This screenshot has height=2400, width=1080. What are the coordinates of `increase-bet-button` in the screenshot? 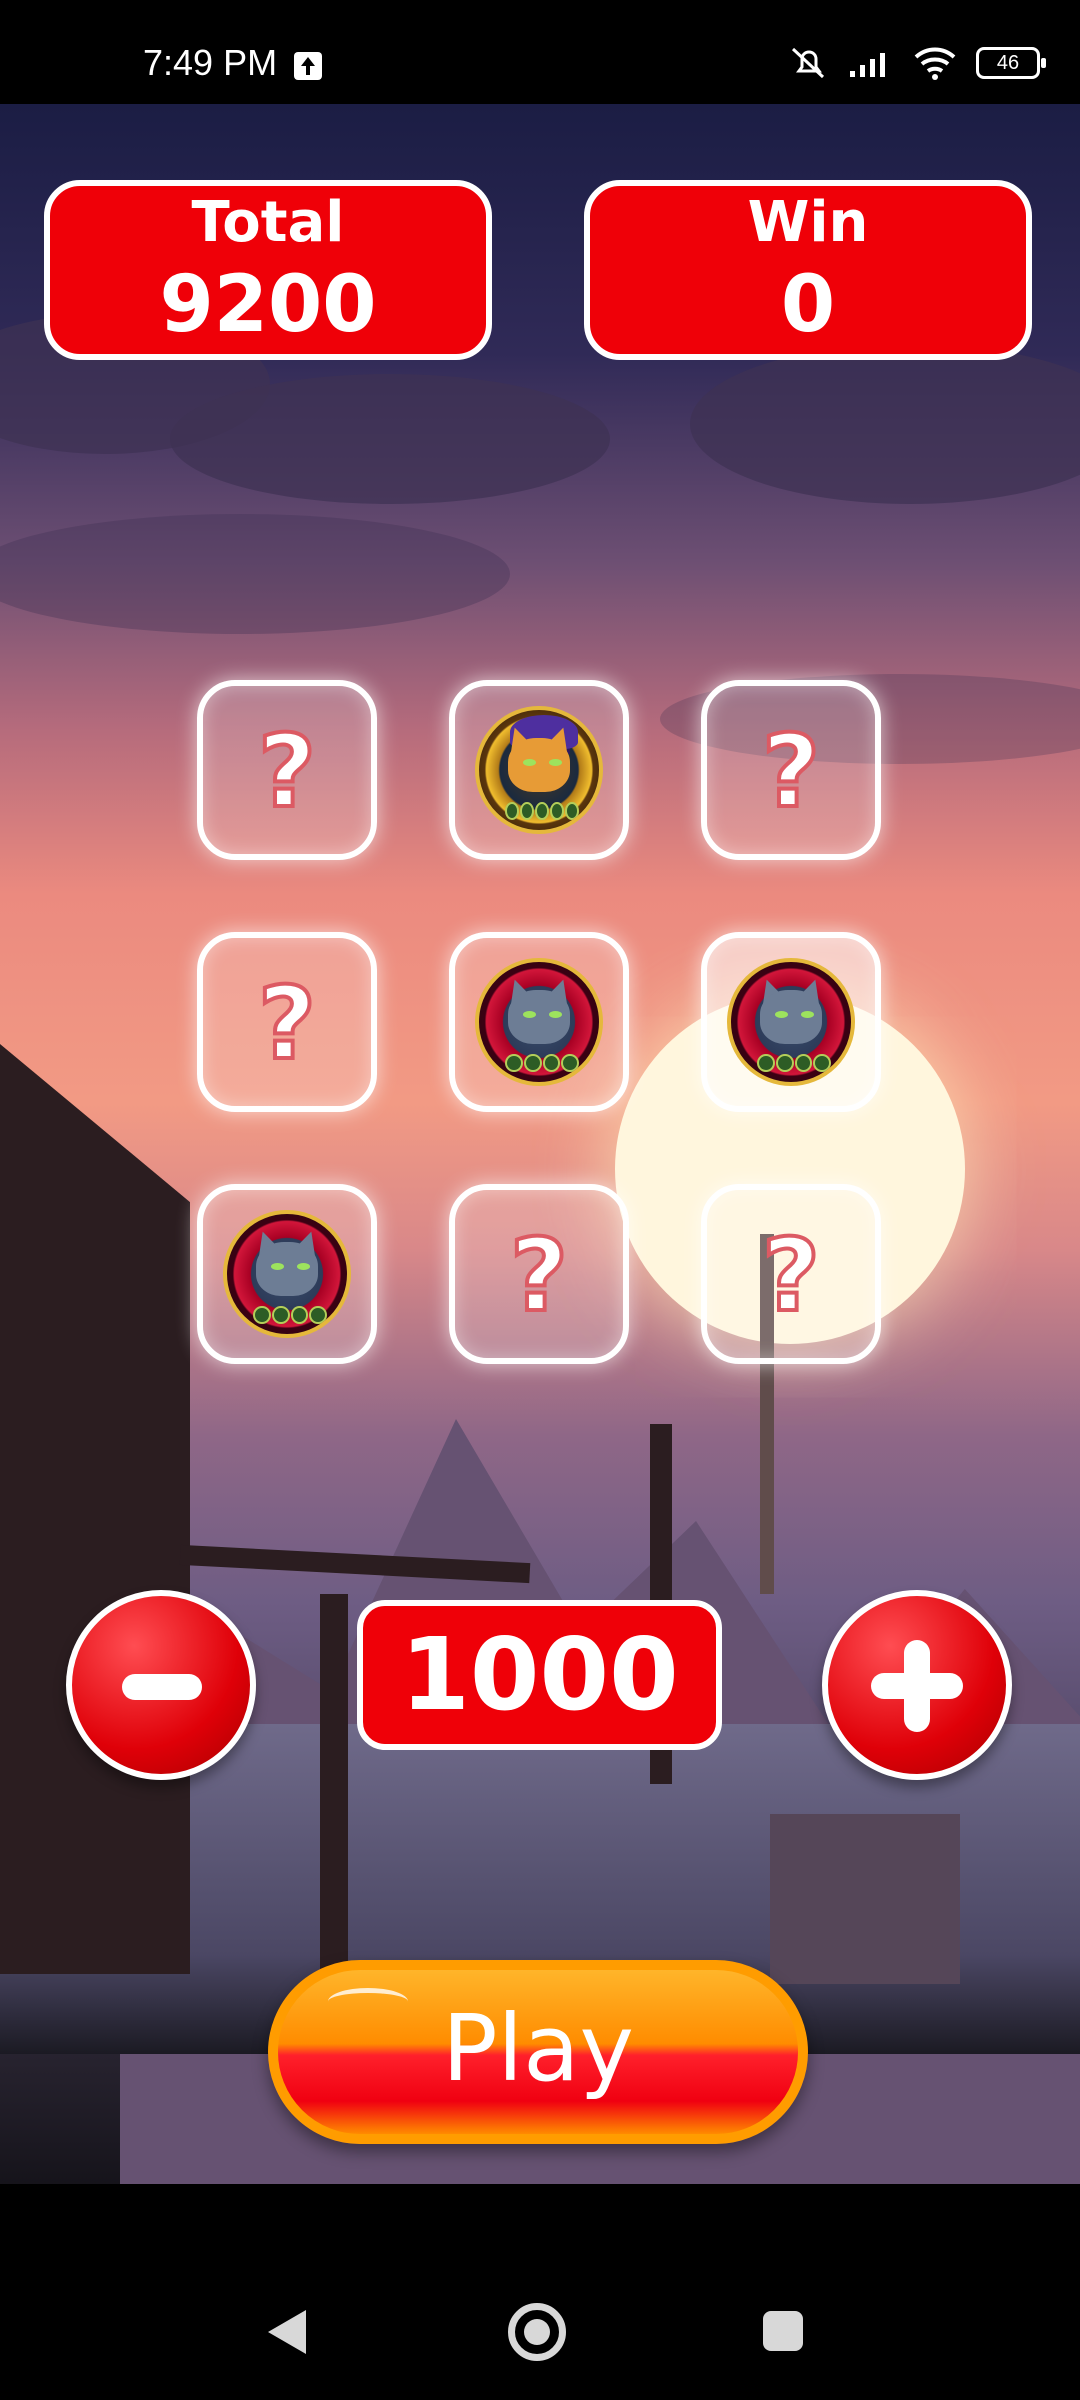 It's located at (917, 1685).